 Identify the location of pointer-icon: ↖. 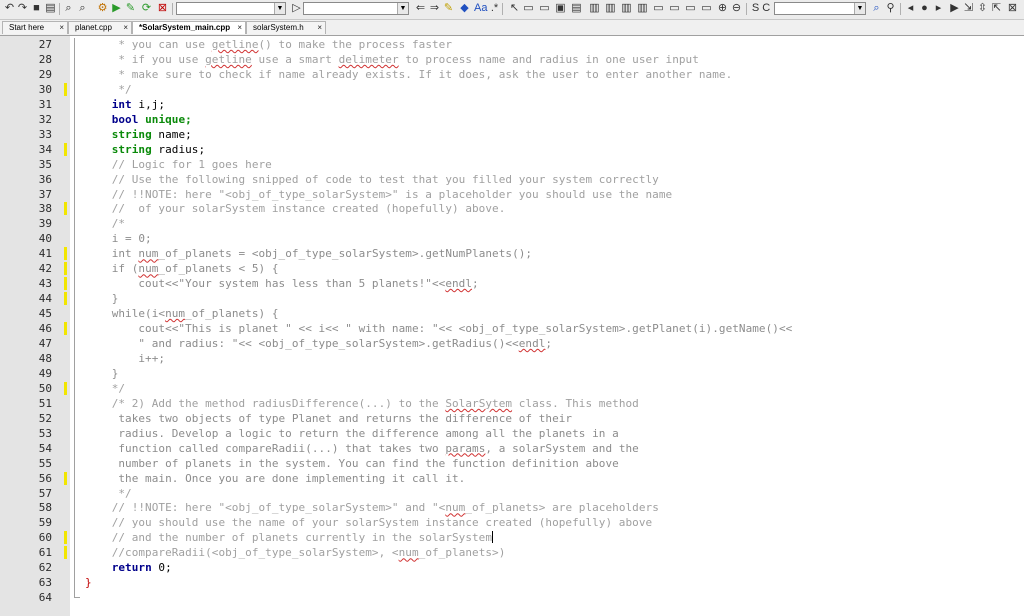
(514, 8).